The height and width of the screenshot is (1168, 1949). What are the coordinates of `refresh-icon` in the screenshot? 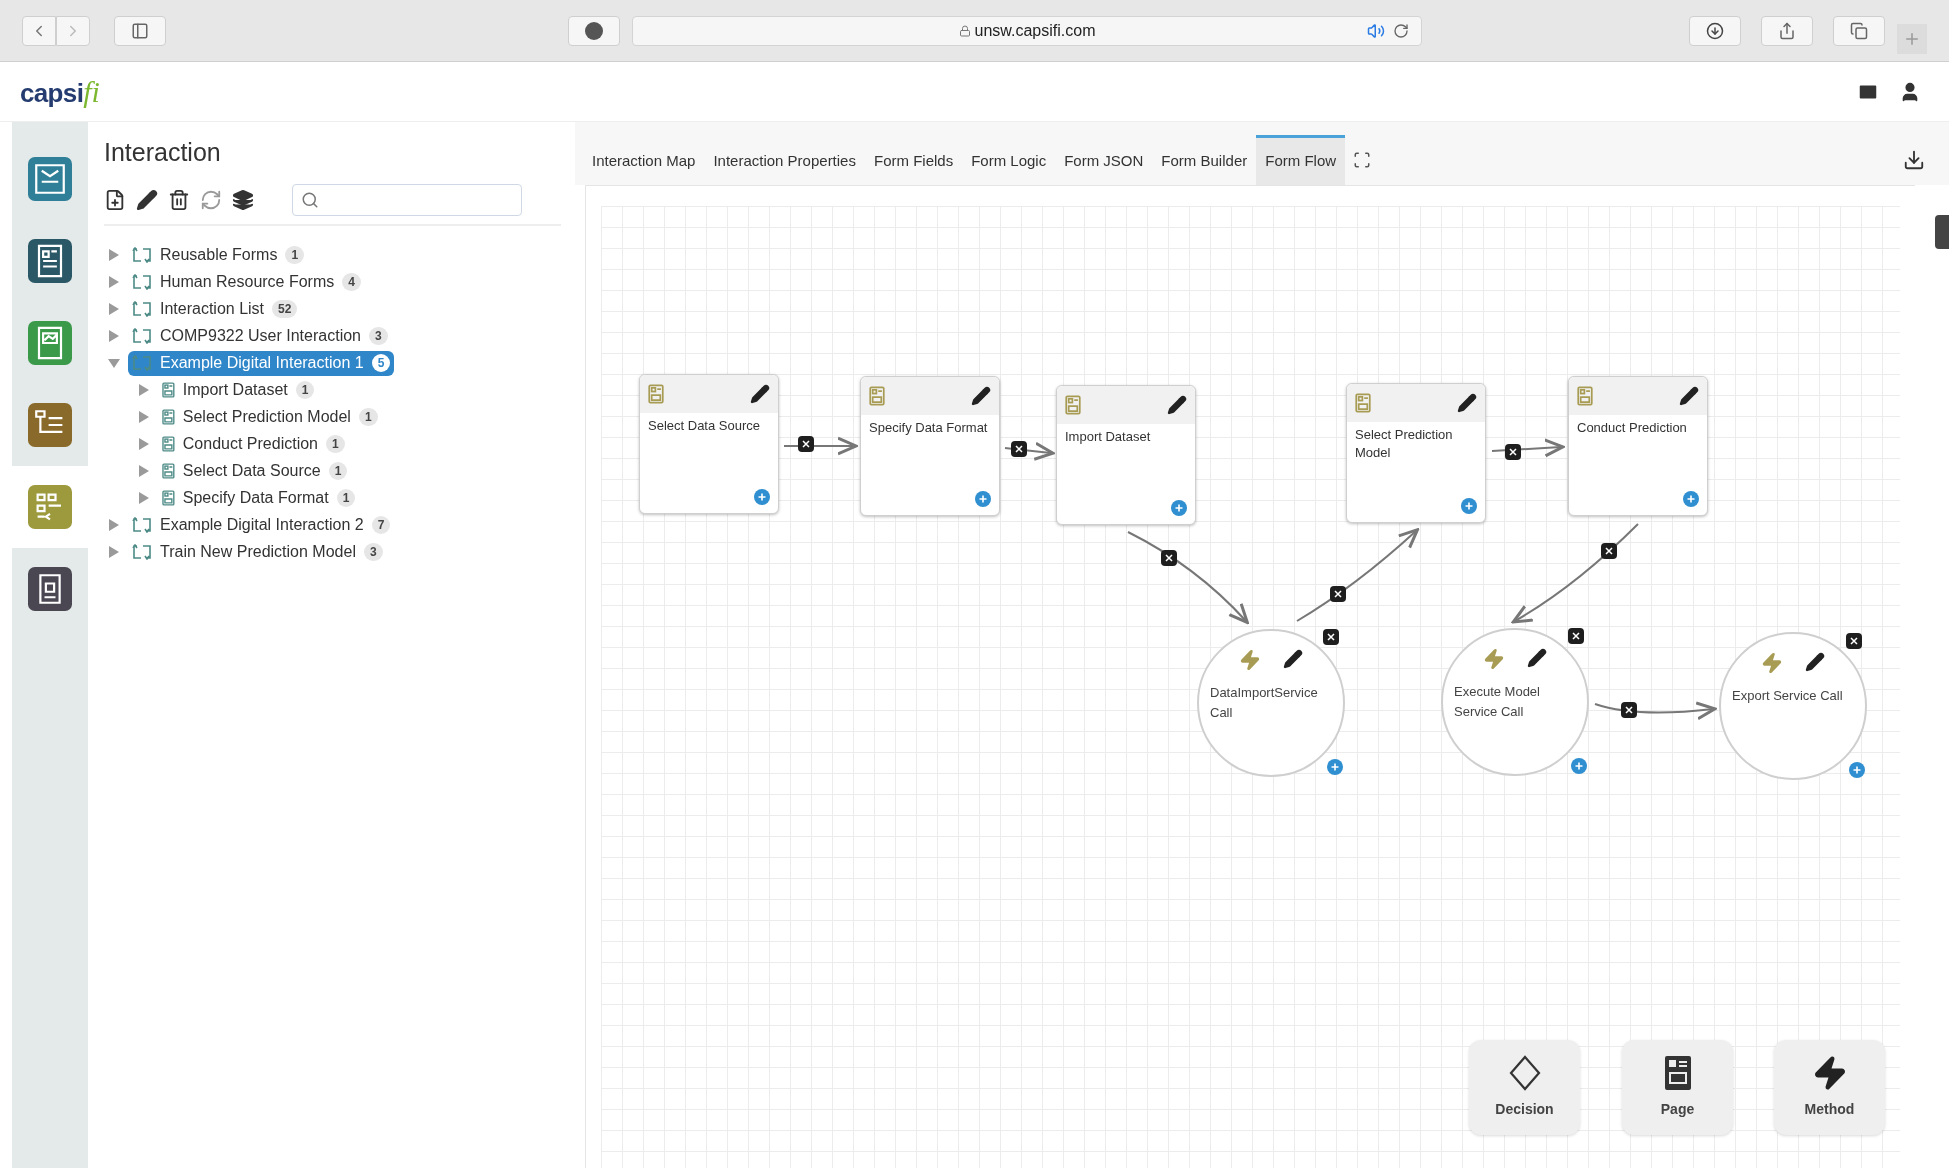 It's located at (211, 199).